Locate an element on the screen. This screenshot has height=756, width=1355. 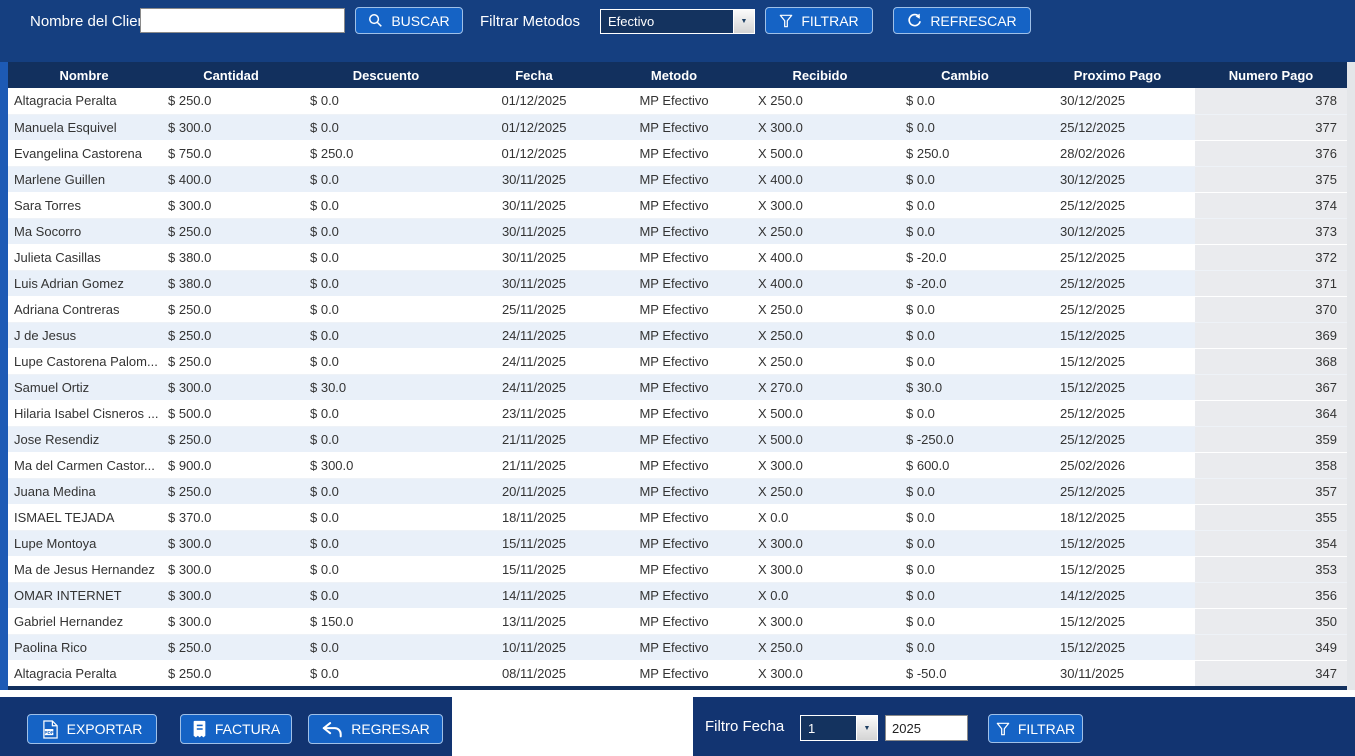
cell-numero-pago: 358 is located at coordinates (1271, 465).